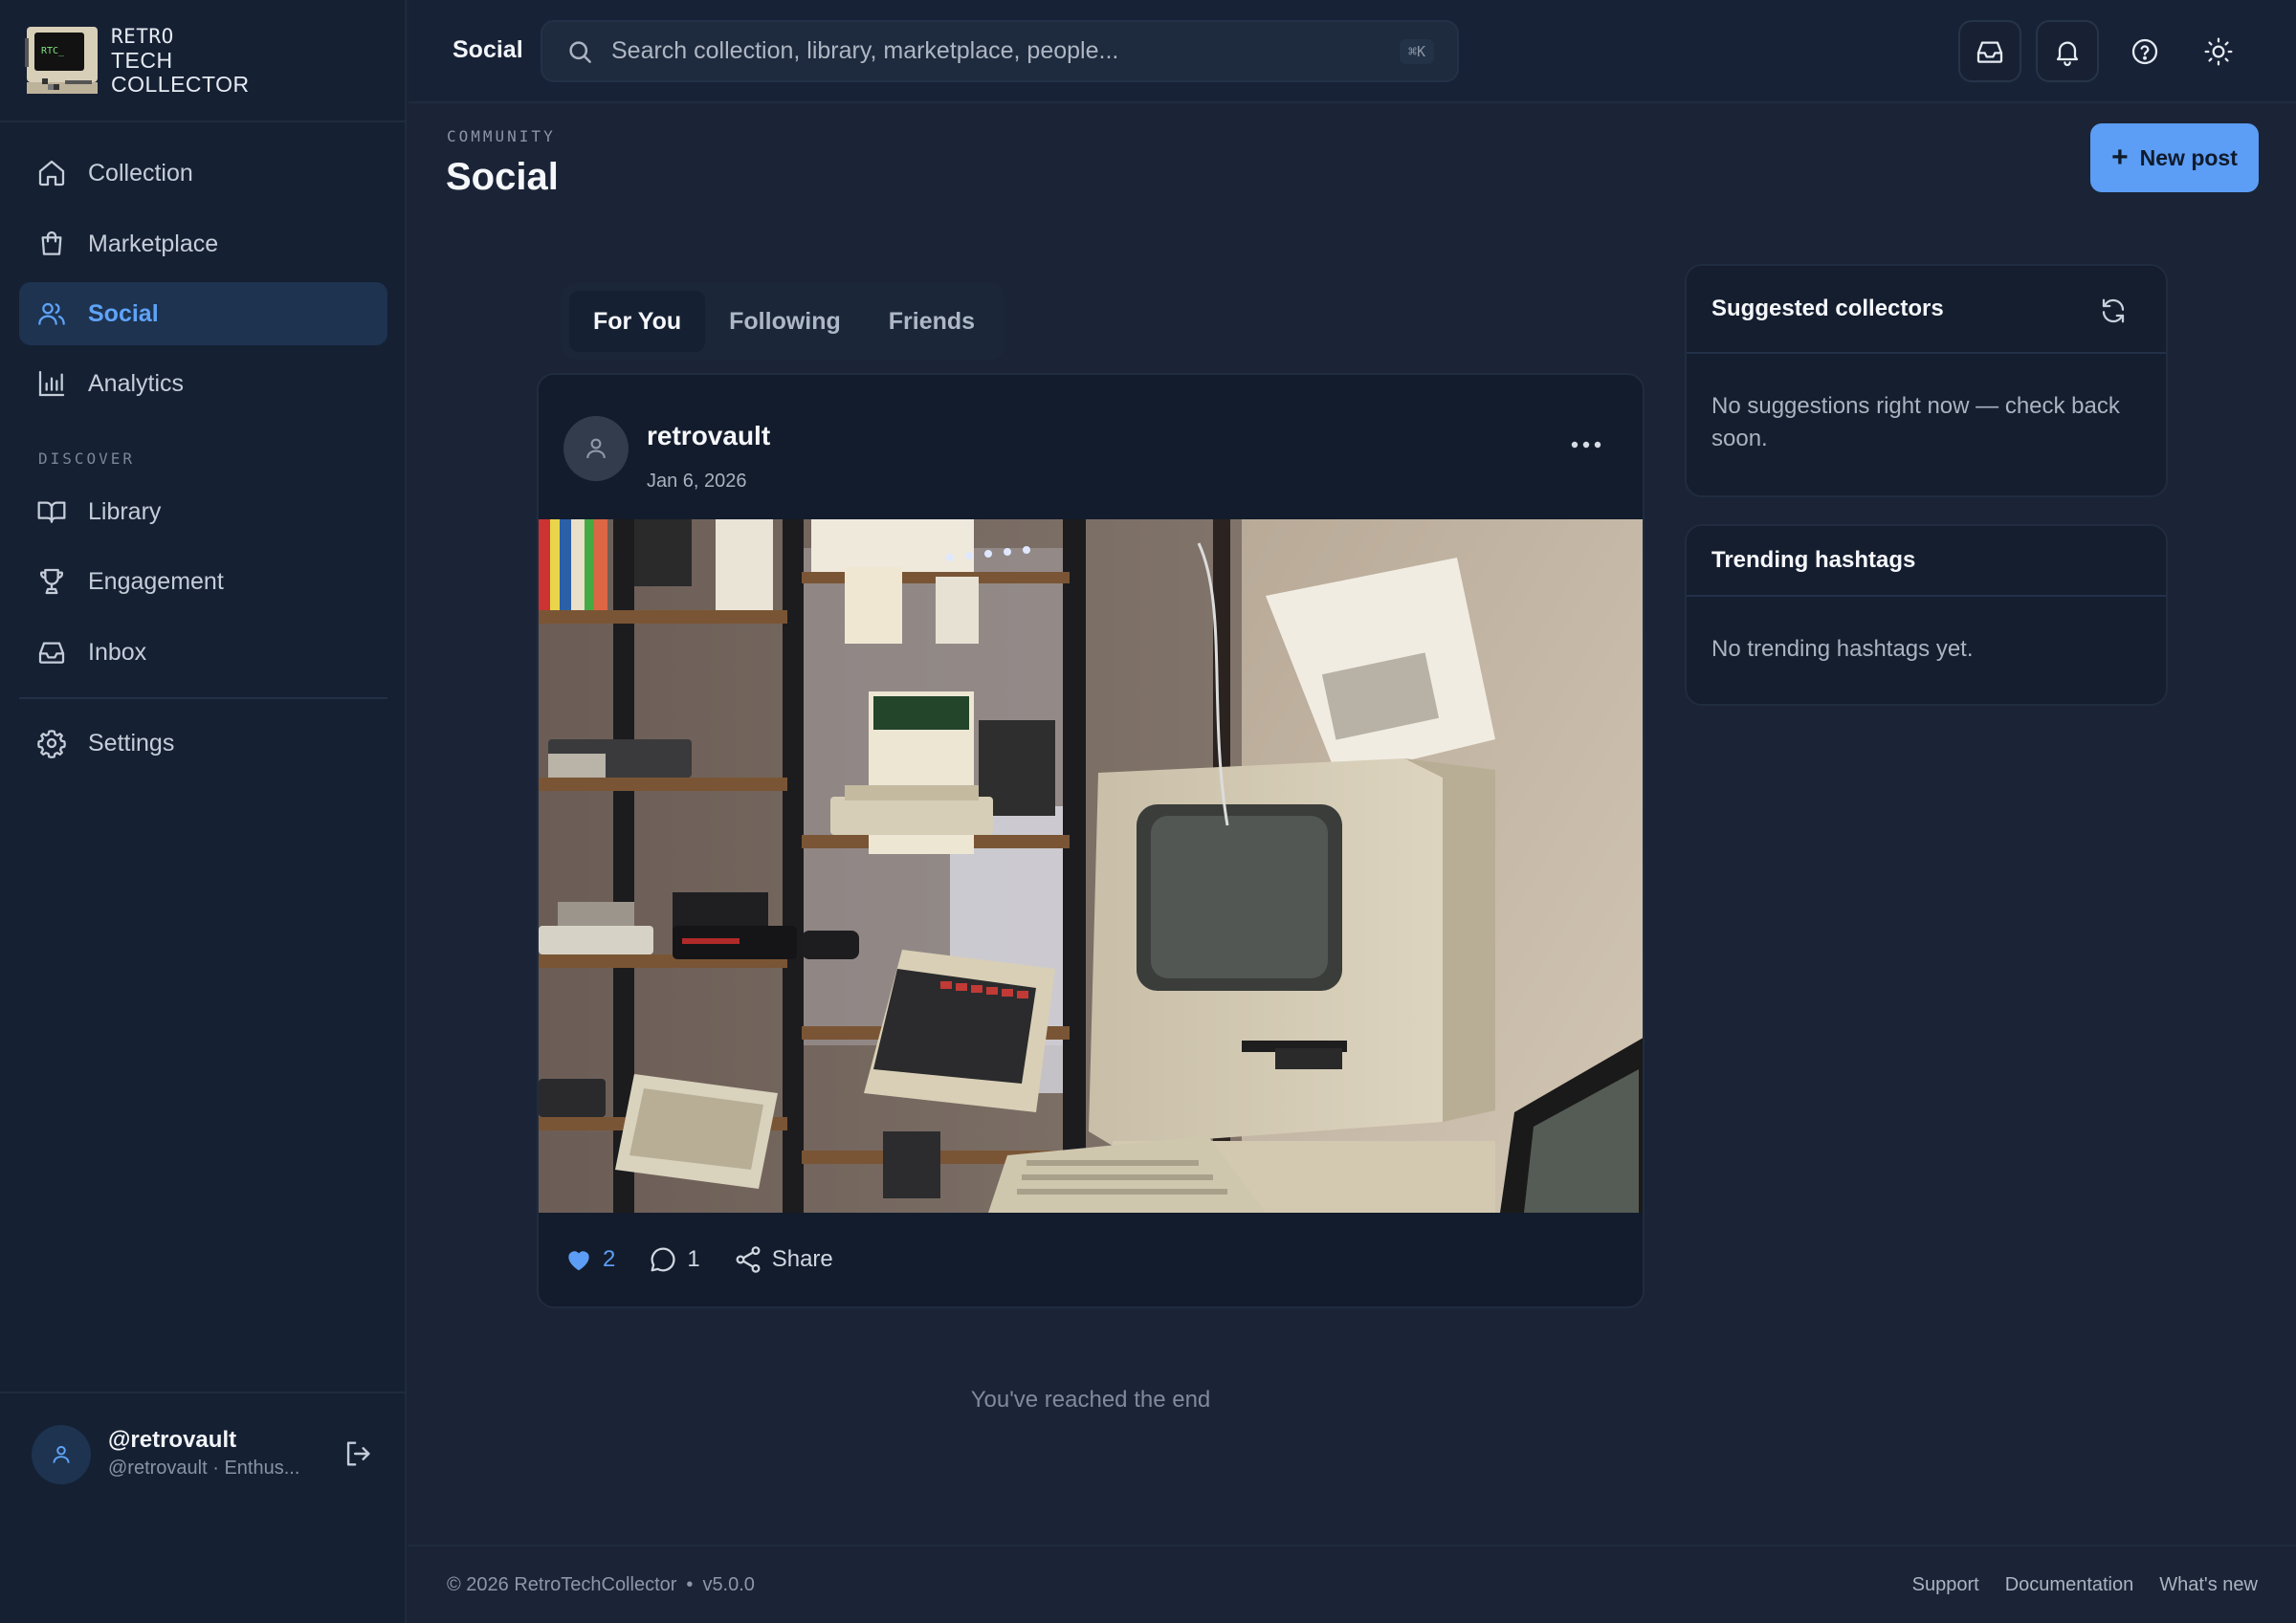 This screenshot has width=2296, height=1623. I want to click on comment-icon, so click(663, 1259).